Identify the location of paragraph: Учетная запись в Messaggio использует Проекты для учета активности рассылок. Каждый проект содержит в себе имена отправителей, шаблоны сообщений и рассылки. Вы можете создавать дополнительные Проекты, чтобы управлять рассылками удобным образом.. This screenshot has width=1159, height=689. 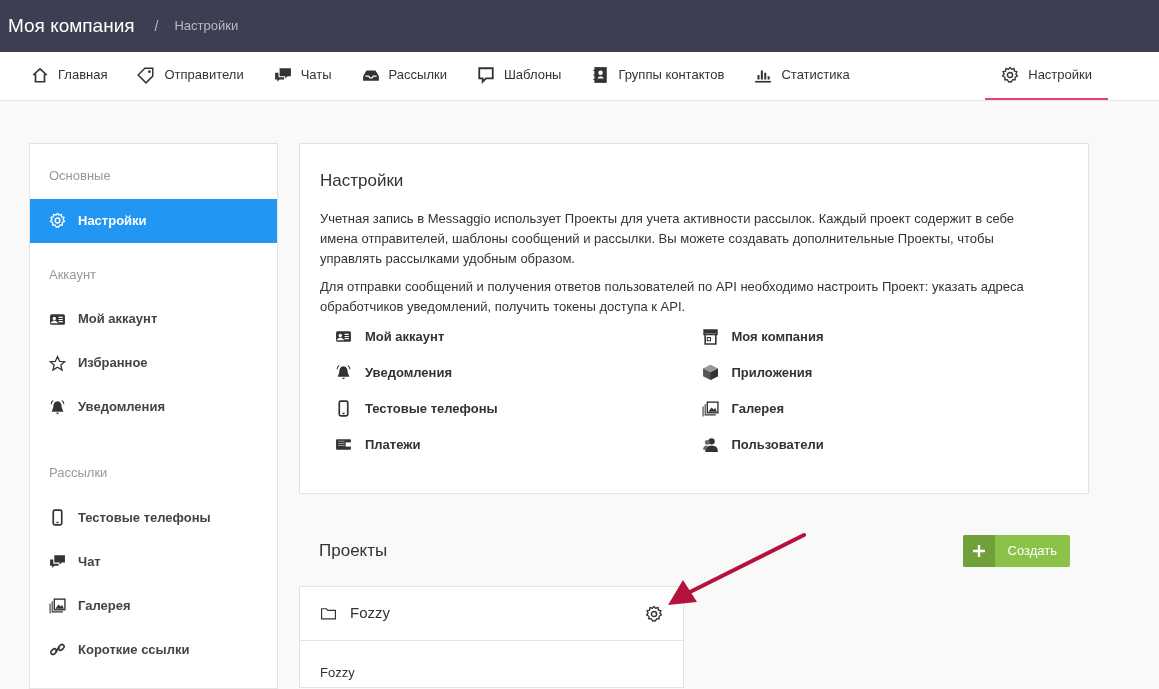
(667, 238).